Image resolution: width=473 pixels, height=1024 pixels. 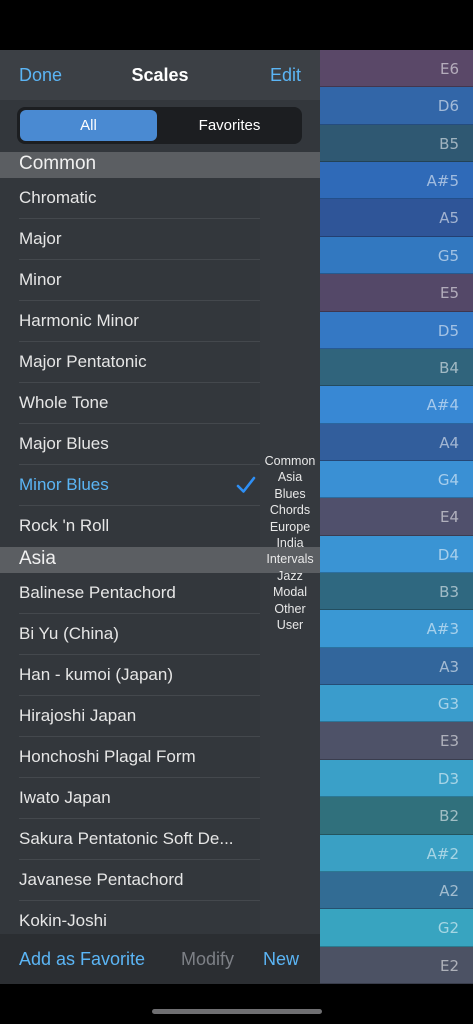 What do you see at coordinates (449, 741) in the screenshot?
I see `key-note-label: E3` at bounding box center [449, 741].